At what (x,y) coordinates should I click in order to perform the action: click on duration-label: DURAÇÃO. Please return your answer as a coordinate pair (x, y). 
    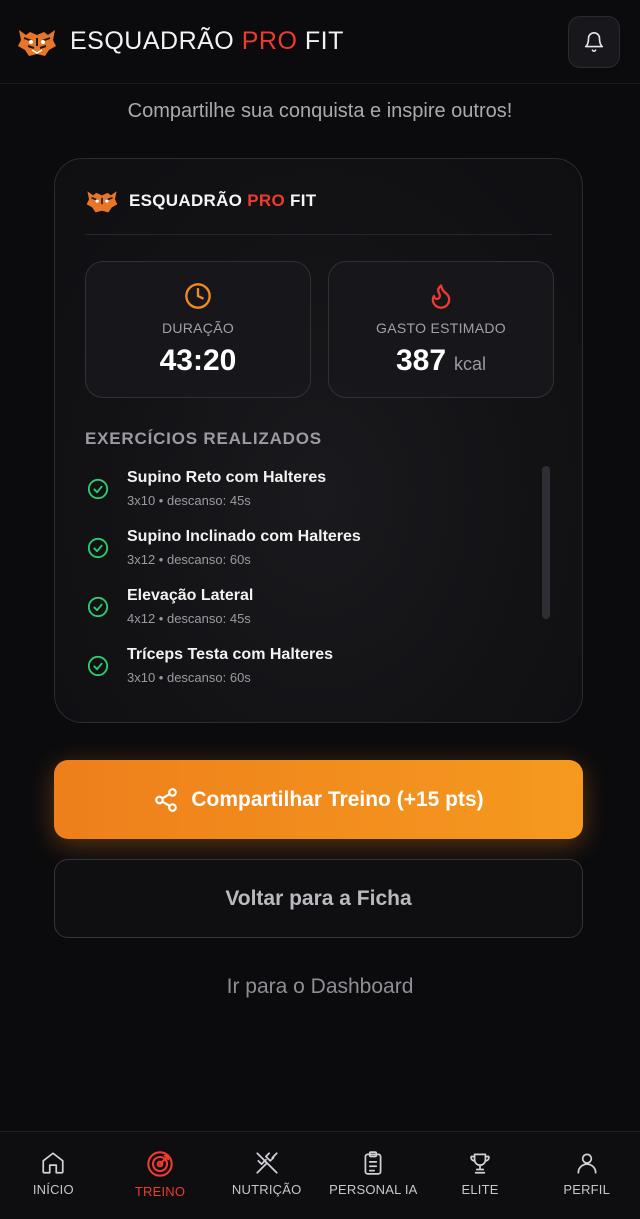
    Looking at the image, I should click on (198, 328).